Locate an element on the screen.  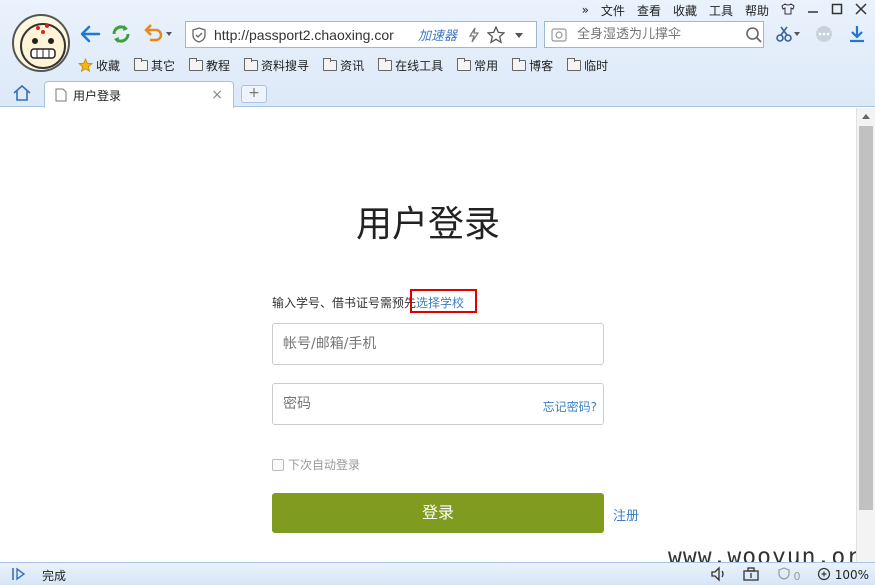
menu-favorites: 收藏 is located at coordinates (685, 10).